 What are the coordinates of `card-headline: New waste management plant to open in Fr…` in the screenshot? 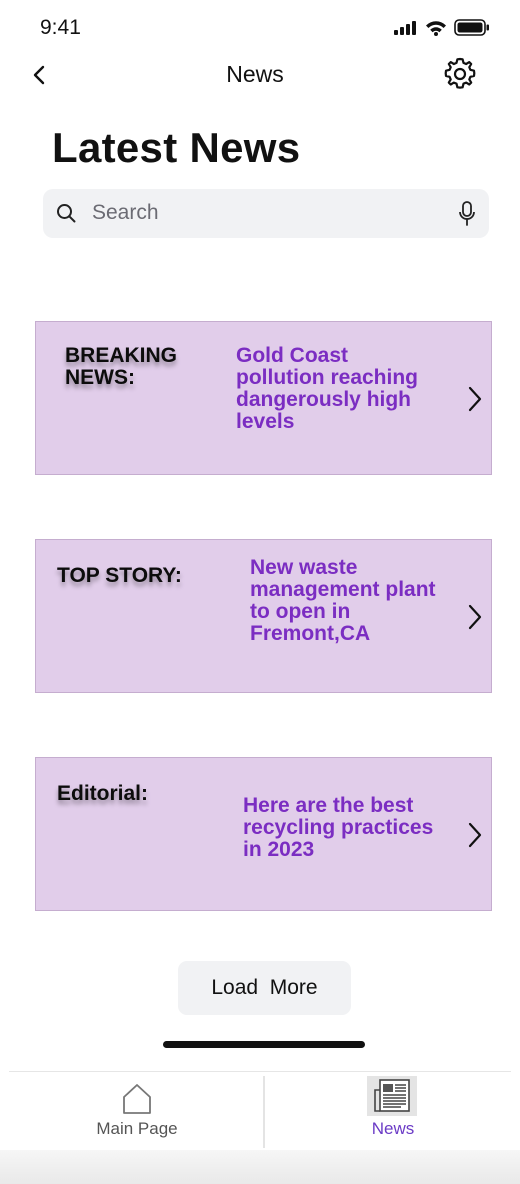 It's located at (343, 601).